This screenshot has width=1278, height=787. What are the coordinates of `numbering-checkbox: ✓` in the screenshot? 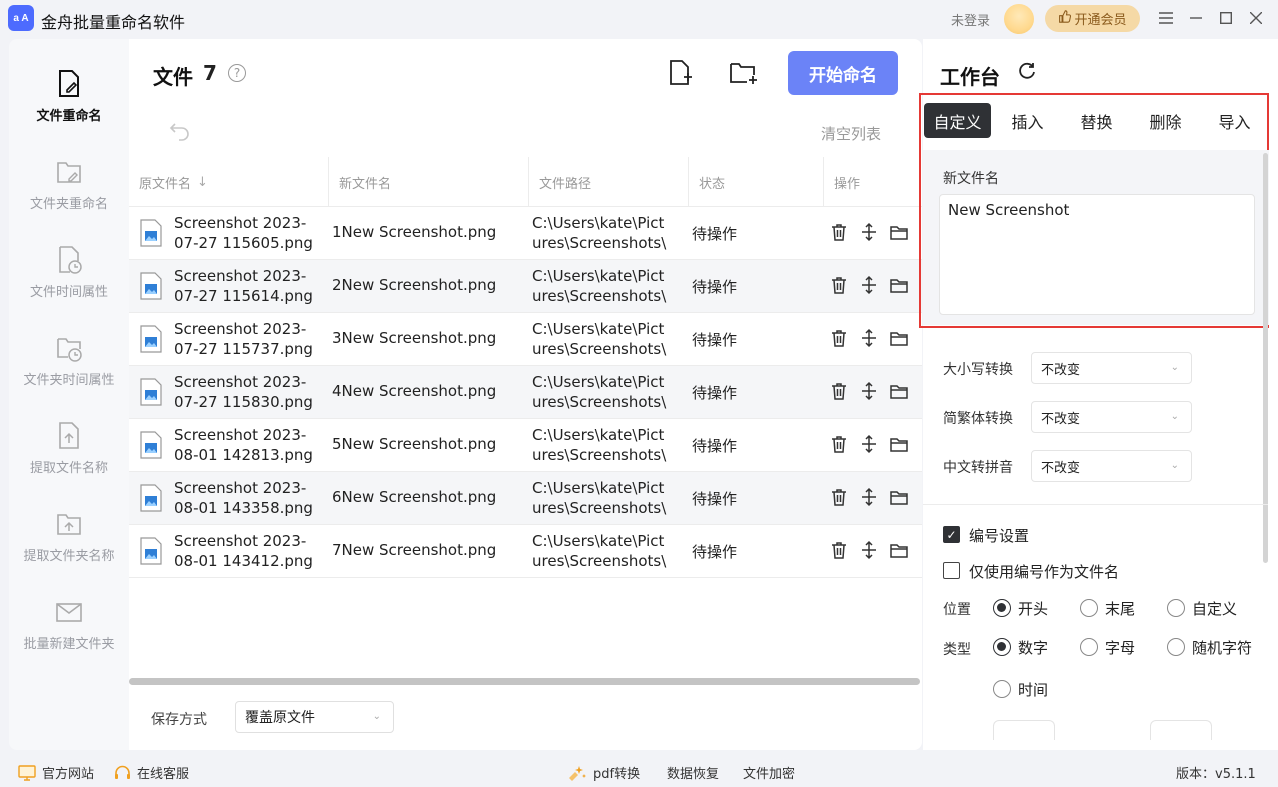 It's located at (951, 534).